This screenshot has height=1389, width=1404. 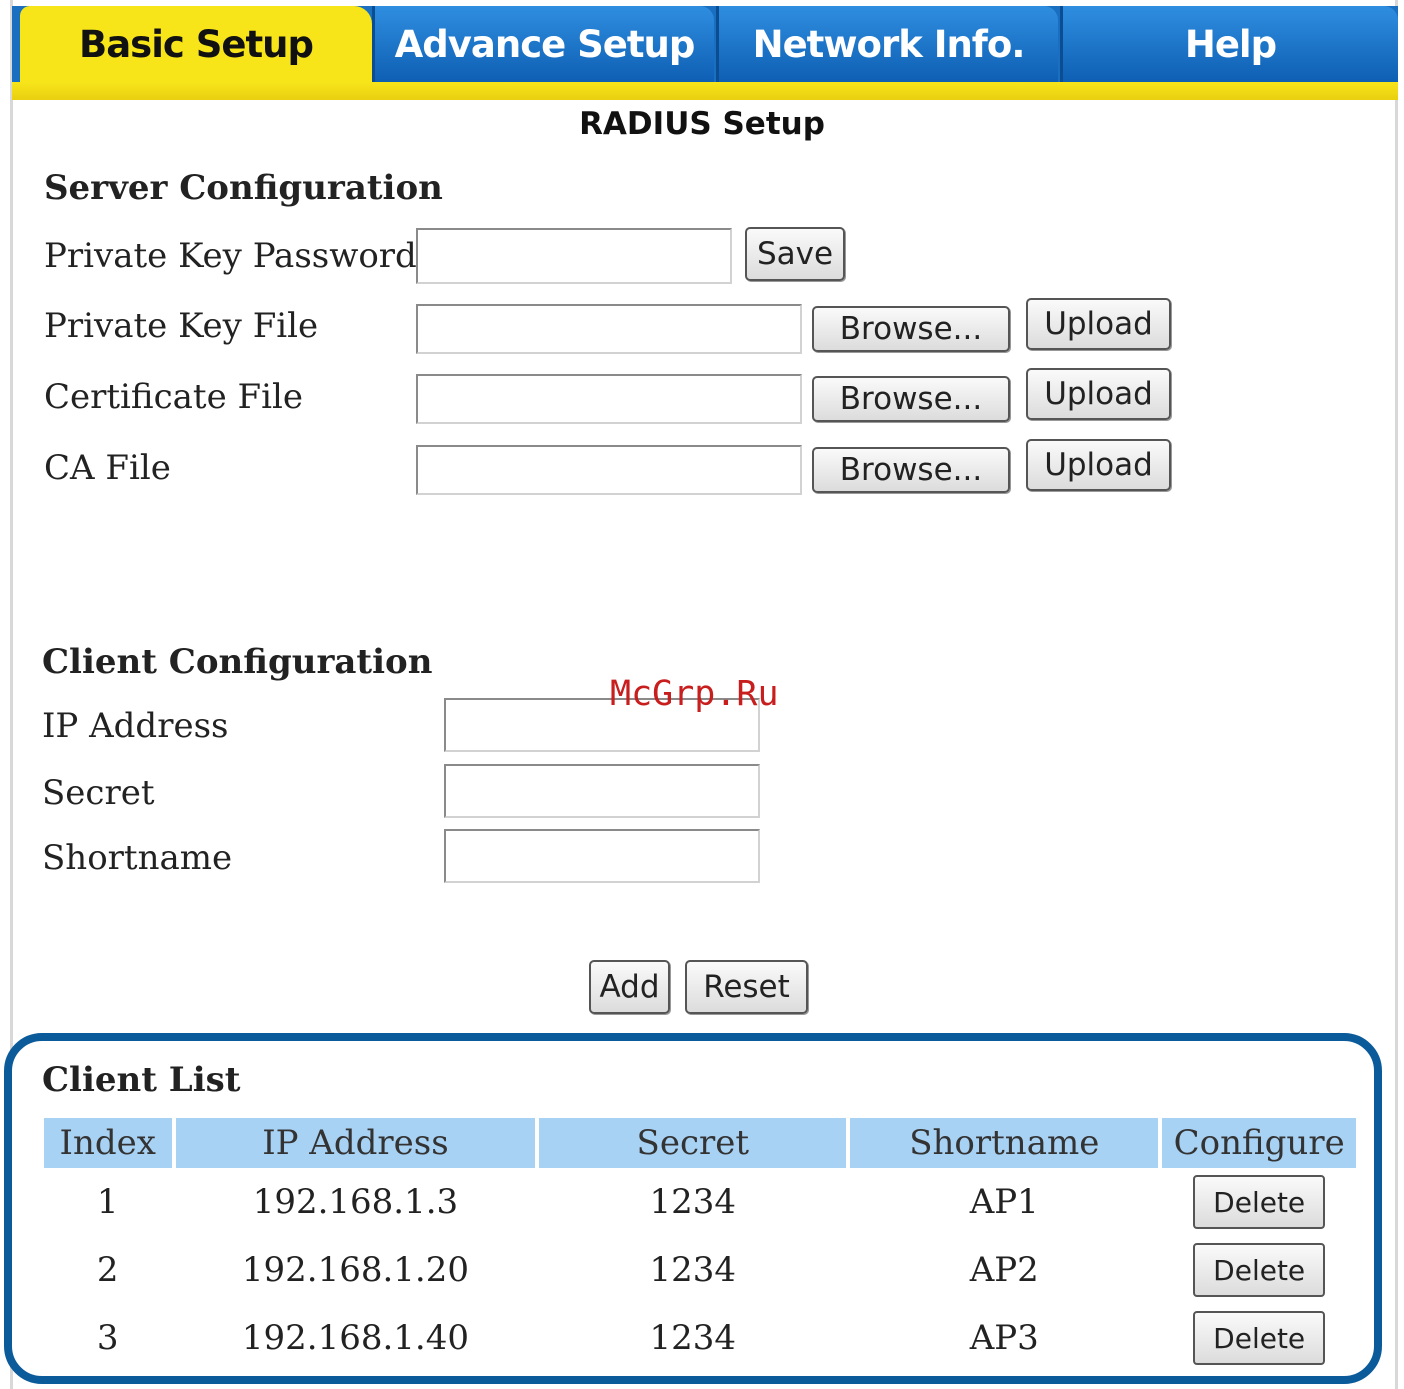 I want to click on private-key-upload-button: Upload, so click(x=1098, y=324).